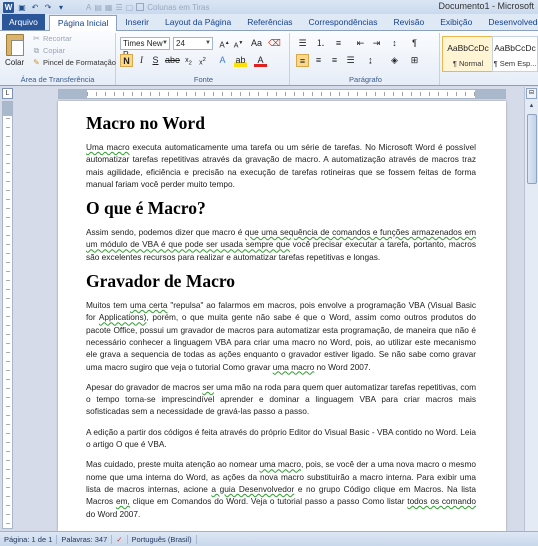  Describe the element at coordinates (165, 232) in the screenshot. I see `text-run: Assim sendo, podemos dizer que macro é` at that location.